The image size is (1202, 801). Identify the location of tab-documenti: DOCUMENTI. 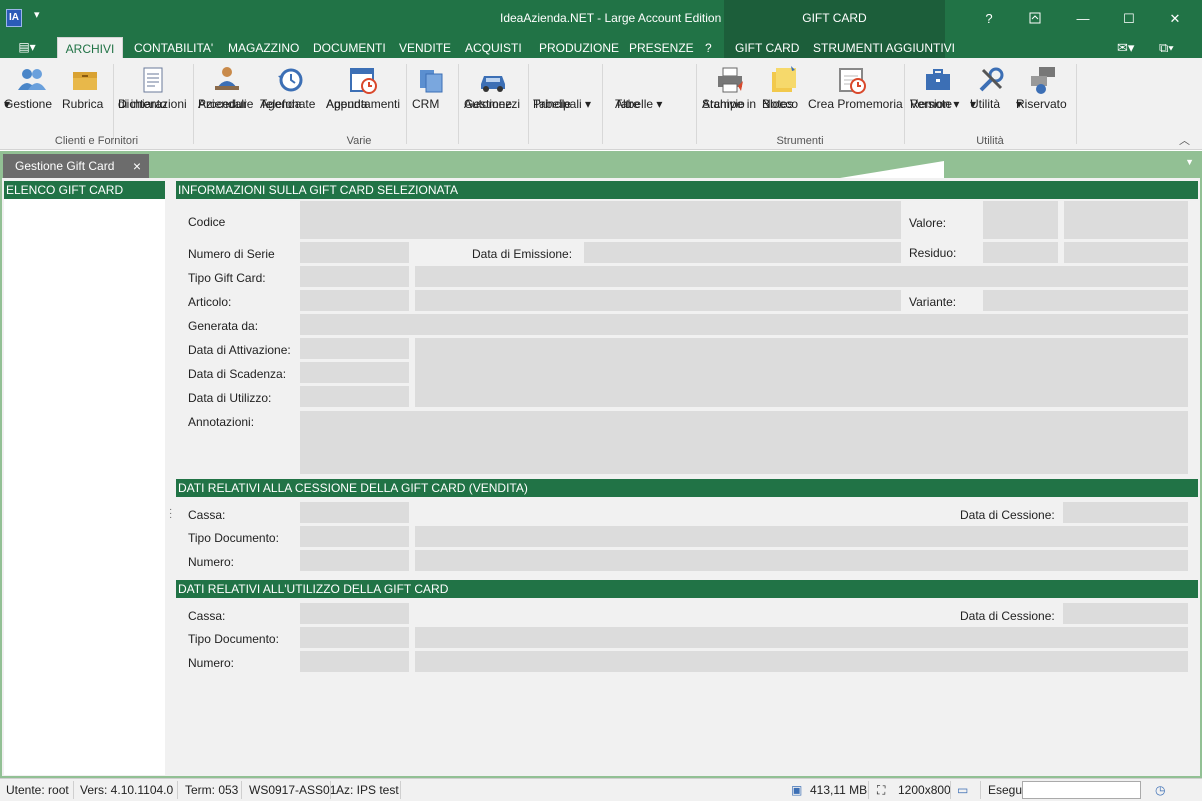
(349, 47).